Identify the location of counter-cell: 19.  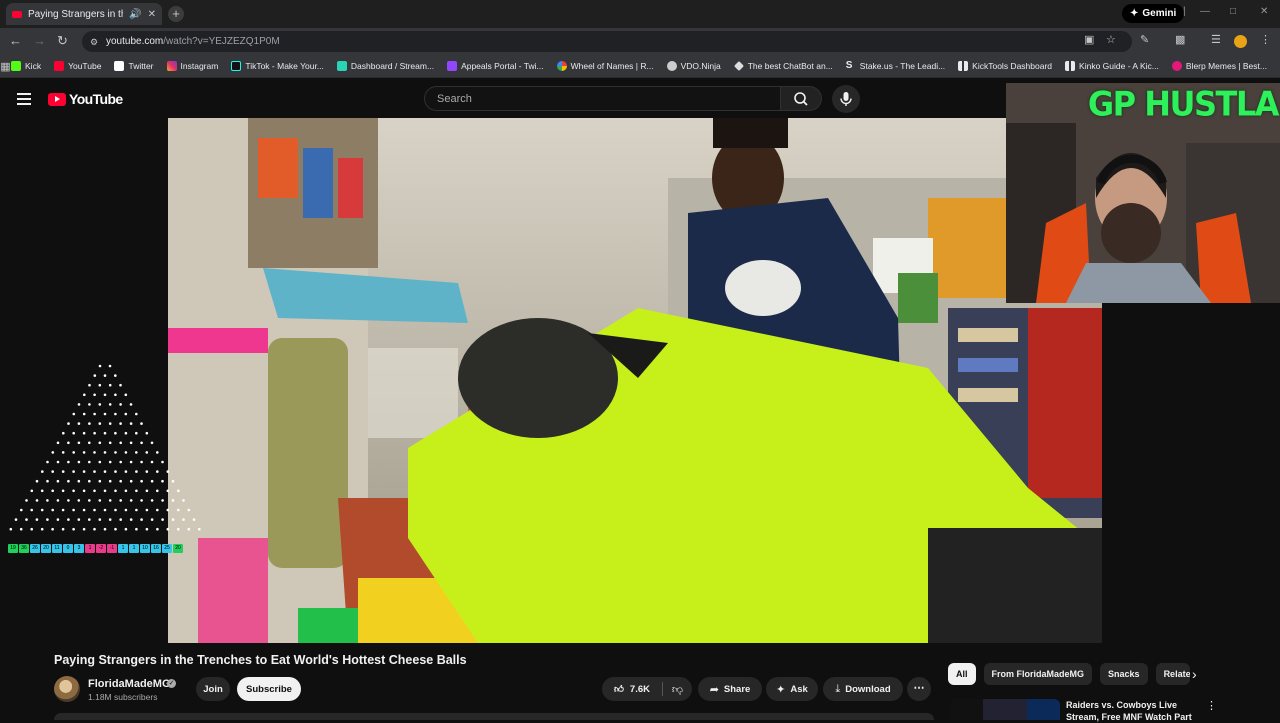
(13, 548).